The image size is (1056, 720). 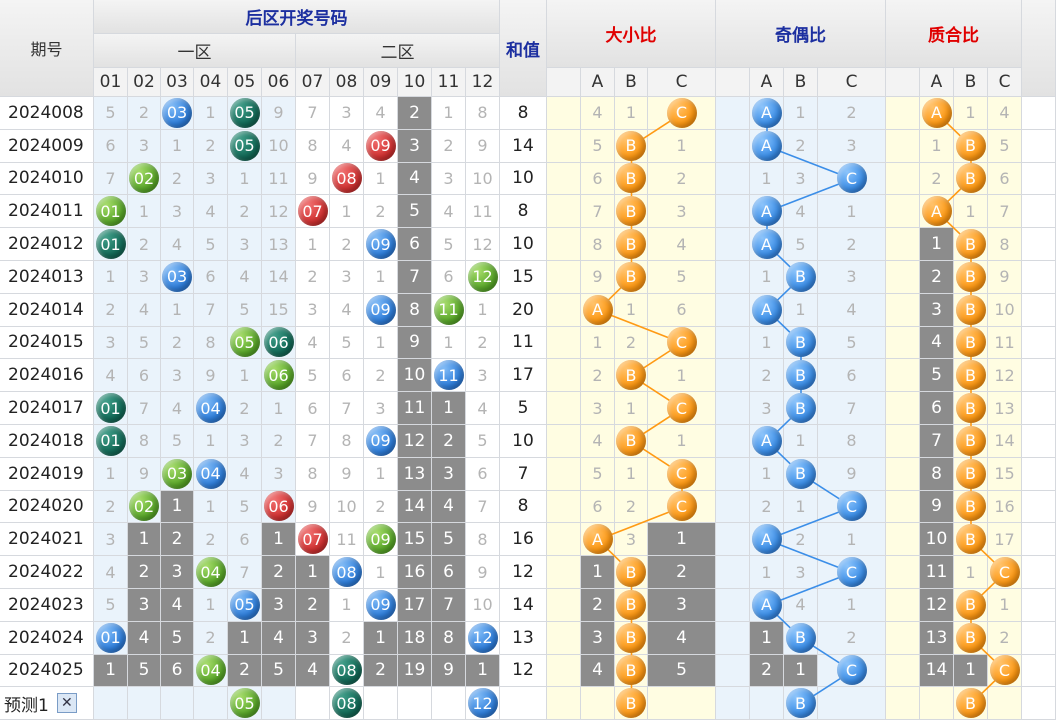 I want to click on number-cell: 19, so click(x=415, y=671).